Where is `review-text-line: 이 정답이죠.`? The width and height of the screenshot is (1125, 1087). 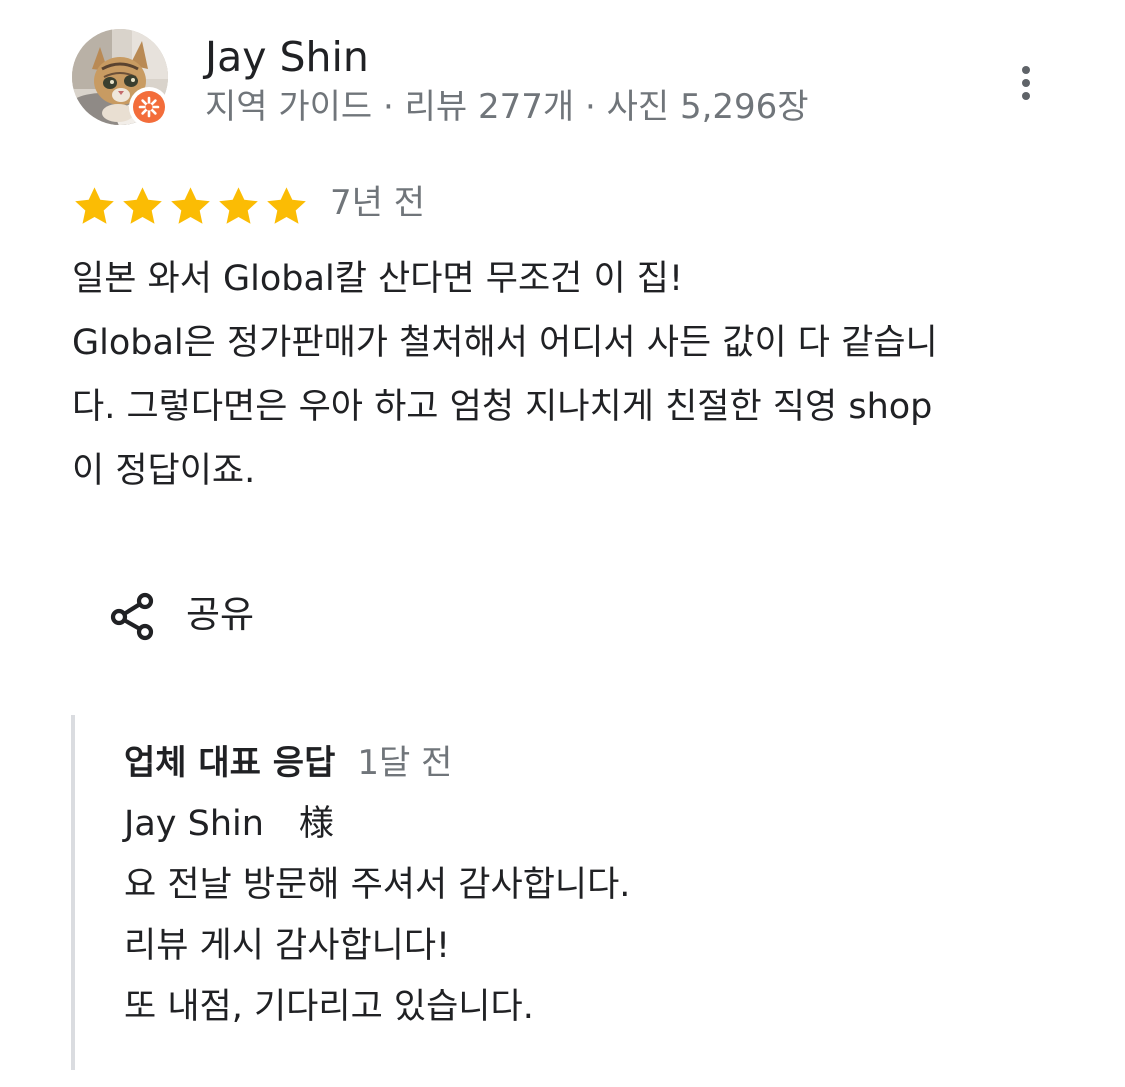 review-text-line: 이 정답이죠. is located at coordinates (164, 471).